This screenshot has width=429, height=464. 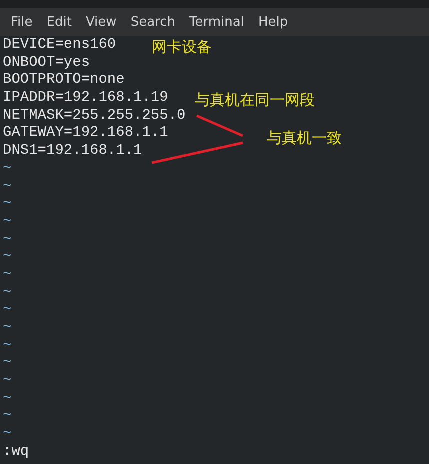 I want to click on config-line: IPADDR=192.168.1.19, so click(x=85, y=99).